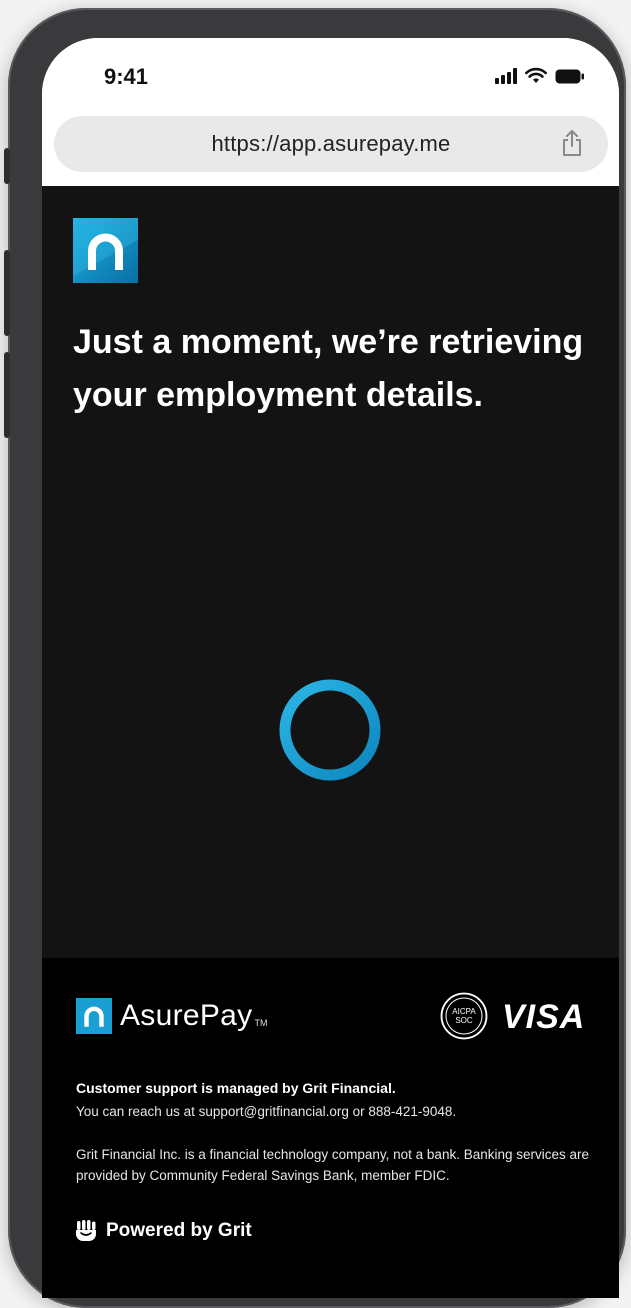 The image size is (631, 1308). I want to click on status-bar: 9:41, so click(330, 74).